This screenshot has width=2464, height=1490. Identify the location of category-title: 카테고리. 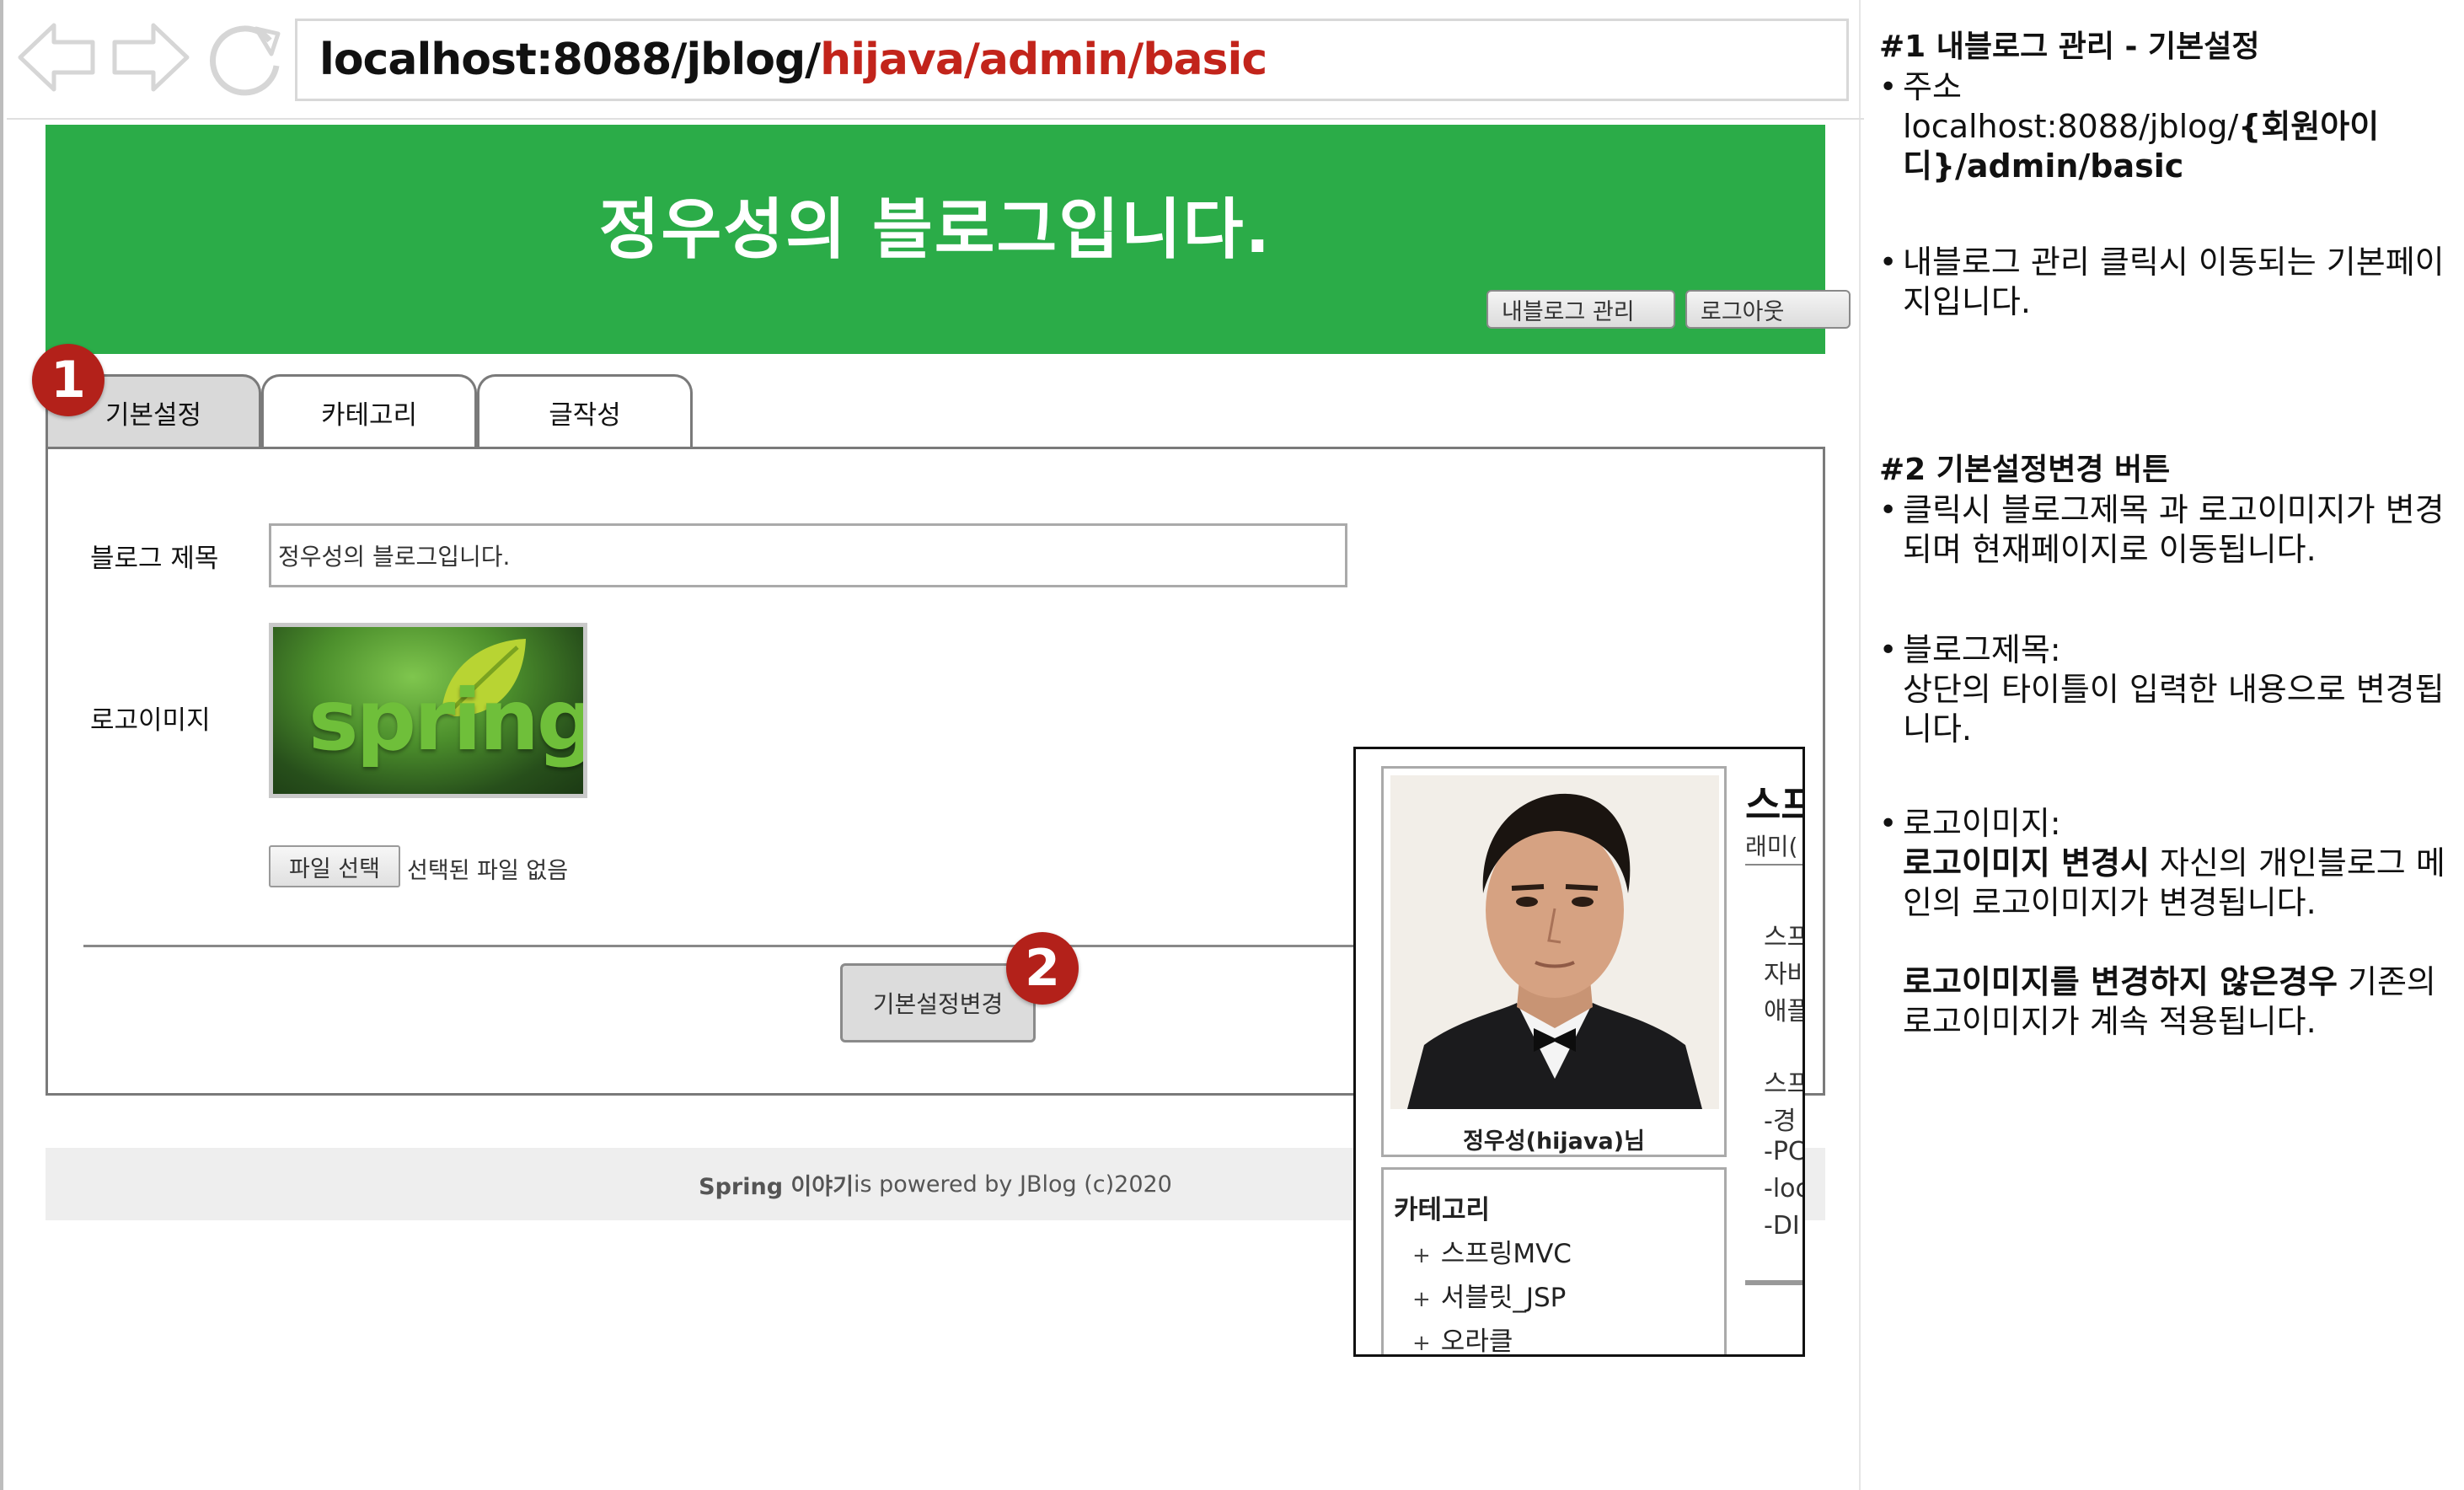
(1443, 1210).